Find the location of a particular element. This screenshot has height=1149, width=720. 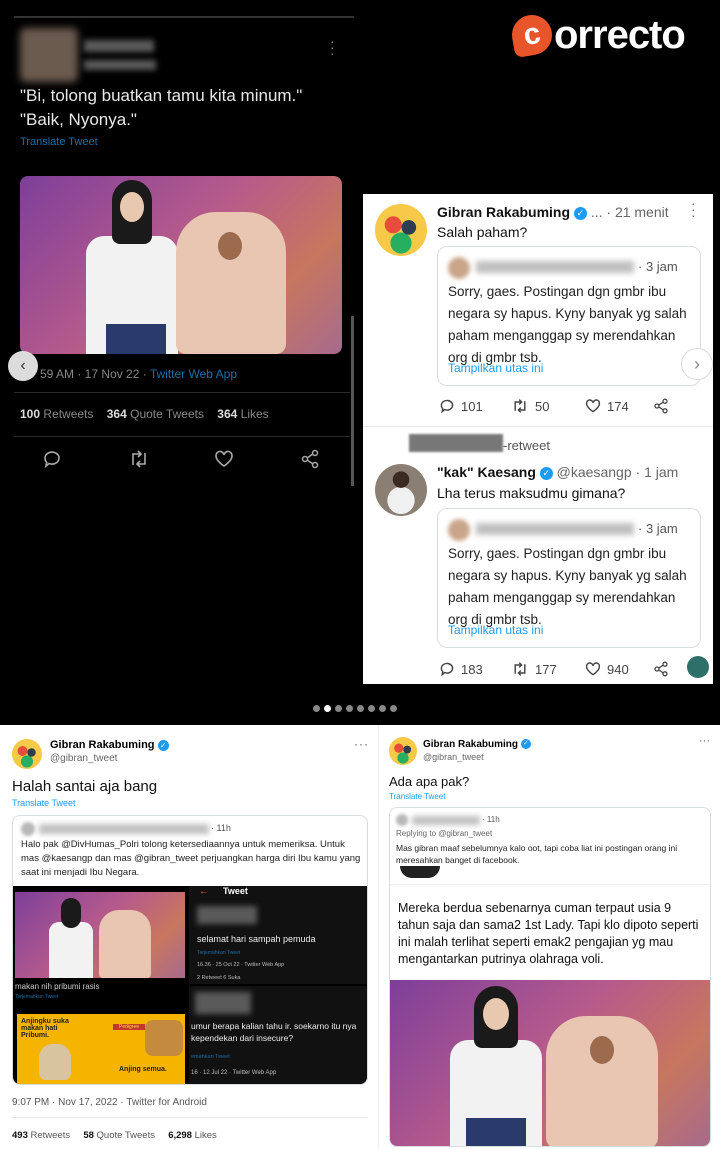

post2-handle: @kaesangp is located at coordinates (594, 472).